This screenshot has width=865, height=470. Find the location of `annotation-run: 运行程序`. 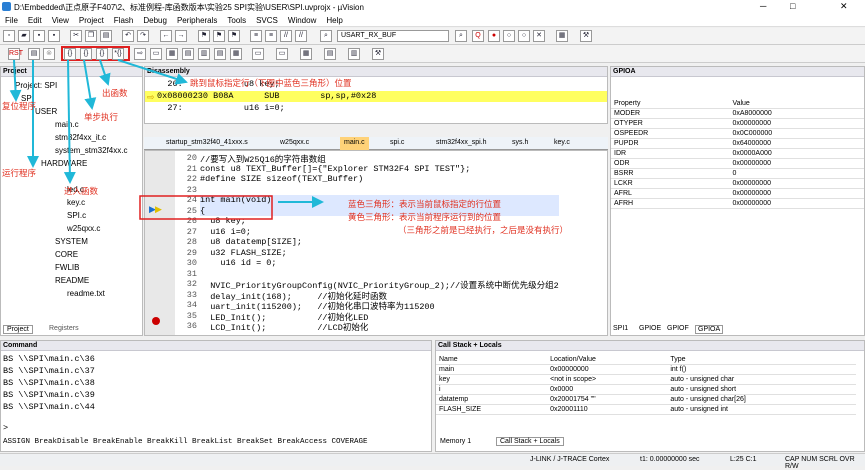

annotation-run: 运行程序 is located at coordinates (19, 173).